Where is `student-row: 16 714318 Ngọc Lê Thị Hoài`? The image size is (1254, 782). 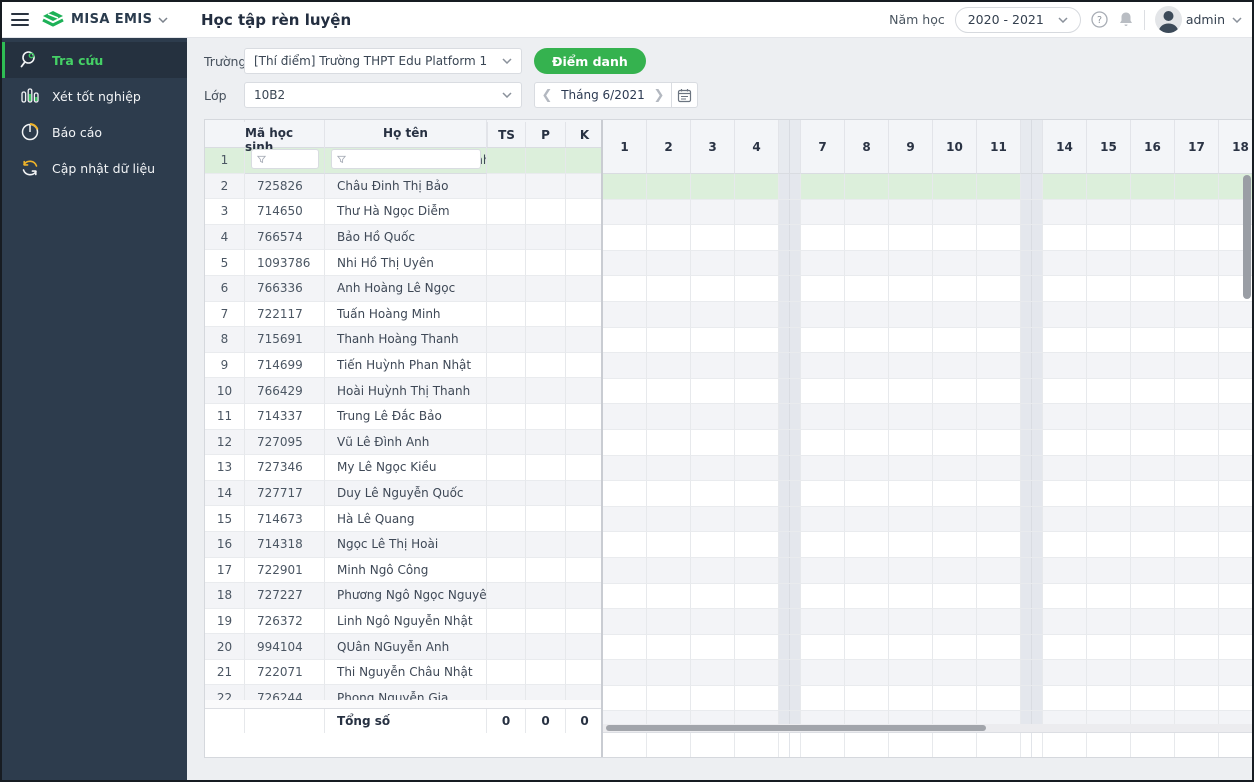
student-row: 16 714318 Ngọc Lê Thị Hoài is located at coordinates (403, 544).